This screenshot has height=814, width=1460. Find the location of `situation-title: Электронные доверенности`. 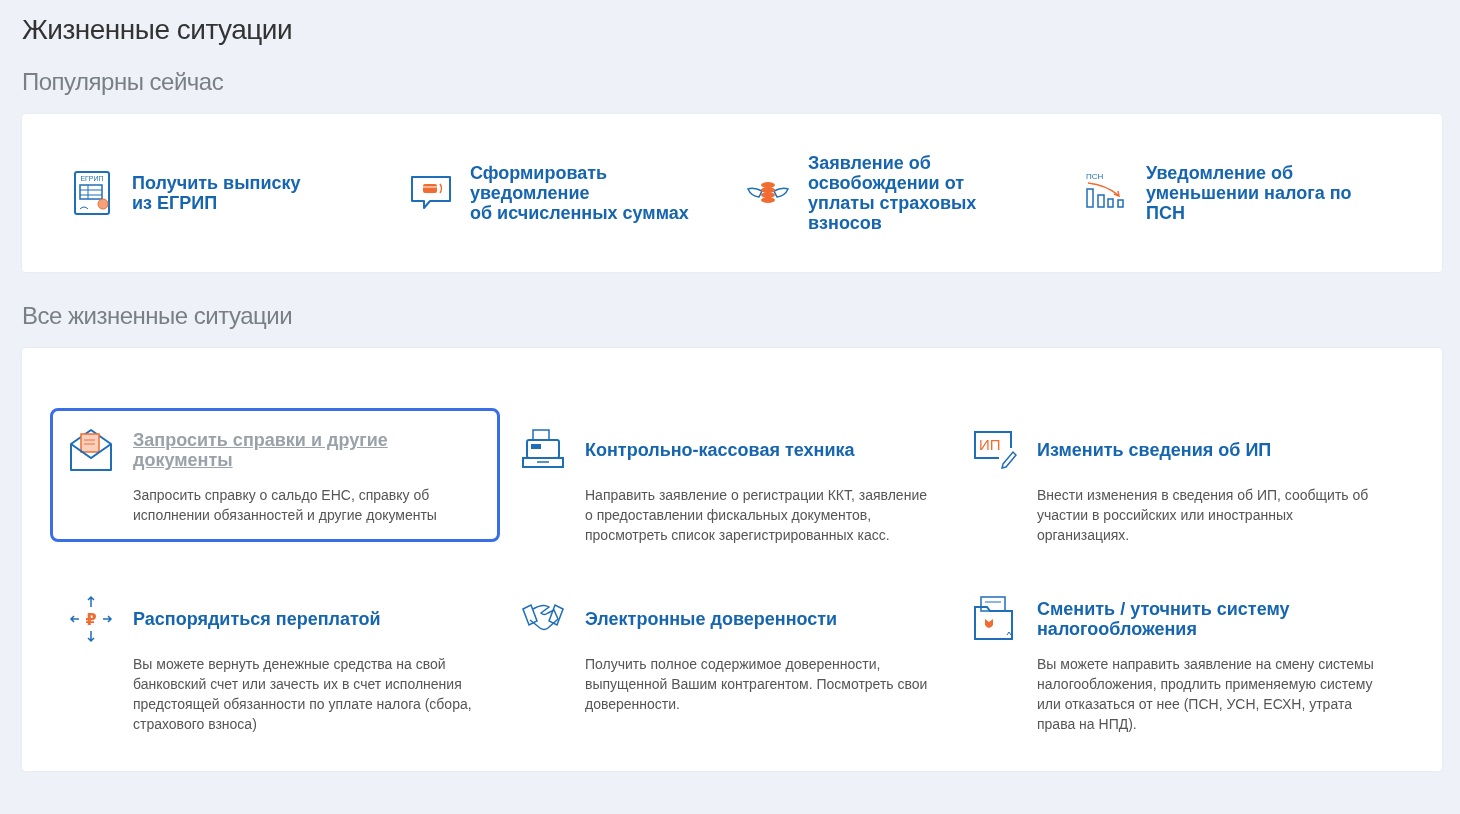

situation-title: Электронные доверенности is located at coordinates (711, 618).